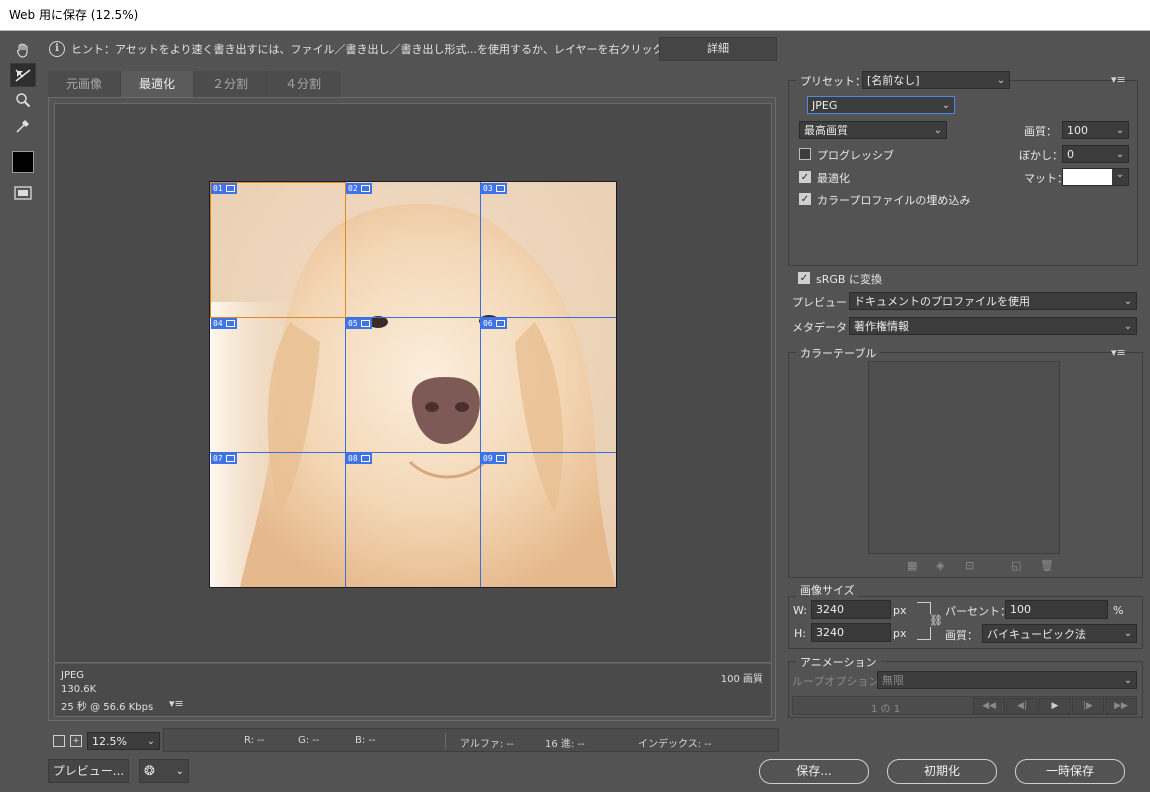 The width and height of the screenshot is (1150, 792). What do you see at coordinates (900, 610) in the screenshot?
I see `width-unit: px` at bounding box center [900, 610].